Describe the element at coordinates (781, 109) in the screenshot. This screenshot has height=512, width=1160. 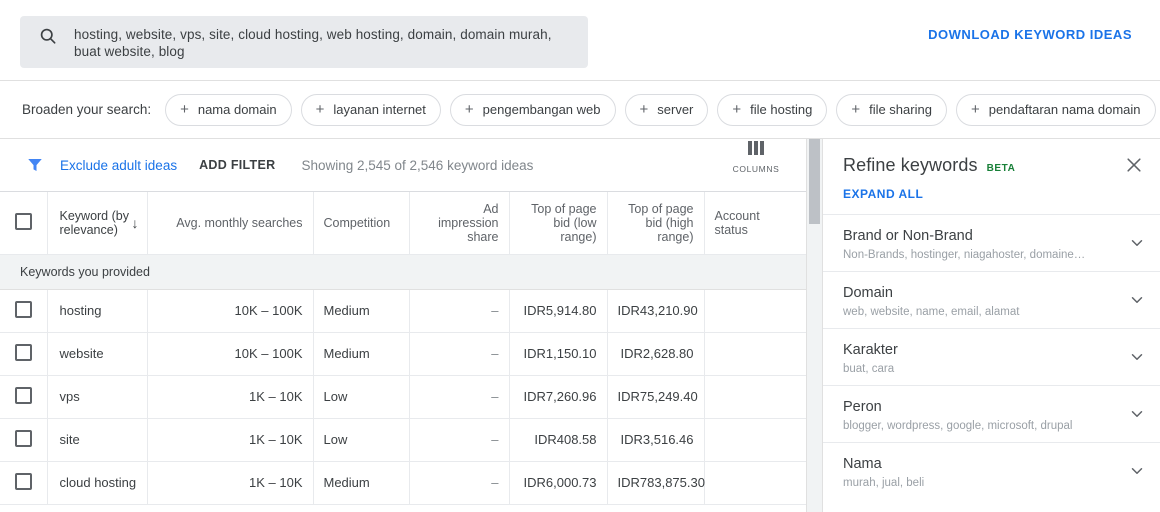
I see `chip-label: file hosting` at that location.